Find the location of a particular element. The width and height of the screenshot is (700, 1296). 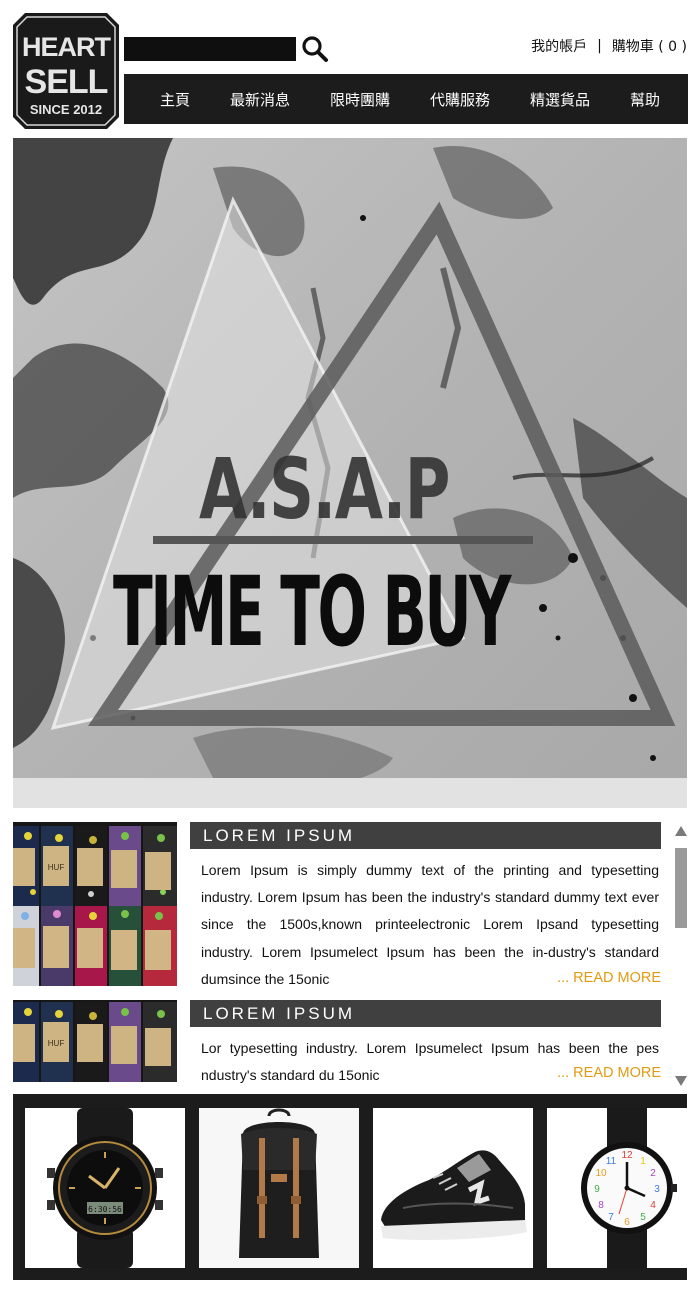

nav-item-featured: 精選貨品 is located at coordinates (560, 99).